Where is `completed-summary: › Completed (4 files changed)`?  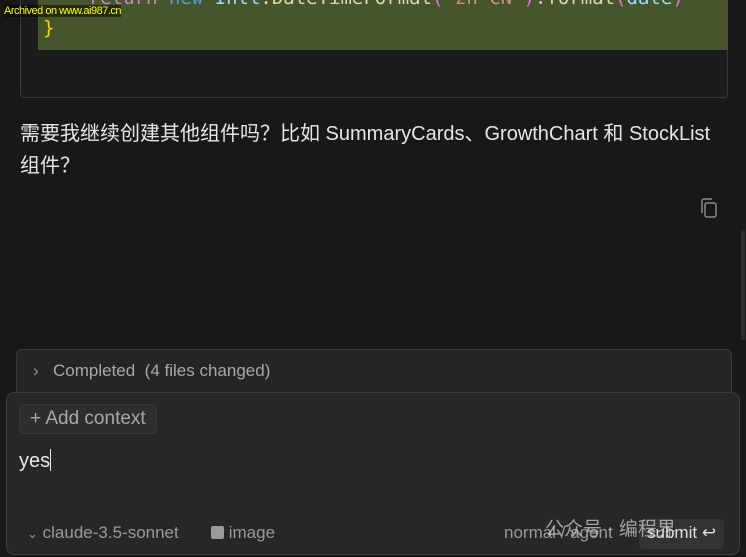 completed-summary: › Completed (4 files changed) is located at coordinates (374, 371).